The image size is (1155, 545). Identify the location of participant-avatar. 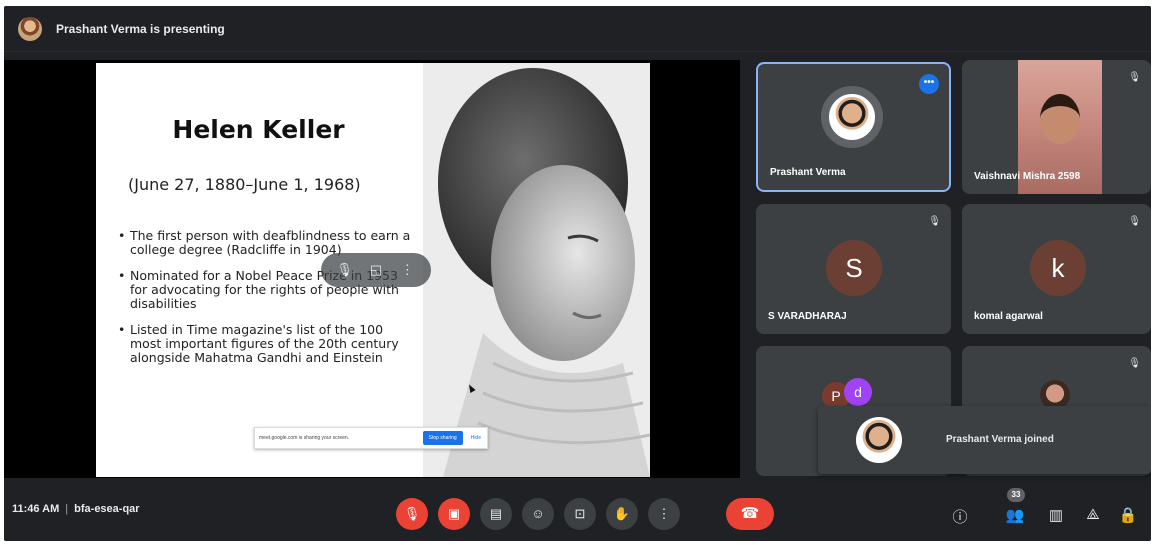
(852, 117).